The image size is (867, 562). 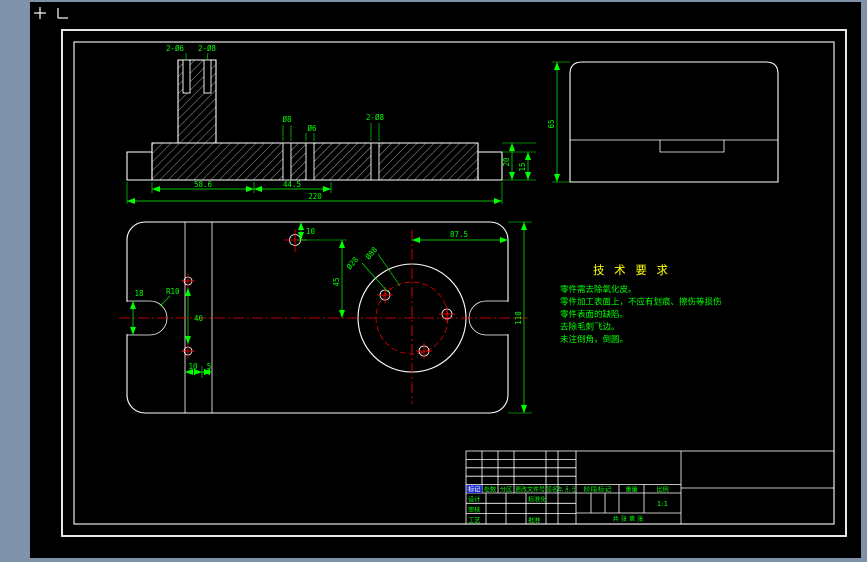 What do you see at coordinates (632, 270) in the screenshot?
I see `tech-req-title: 技 术 要 求` at bounding box center [632, 270].